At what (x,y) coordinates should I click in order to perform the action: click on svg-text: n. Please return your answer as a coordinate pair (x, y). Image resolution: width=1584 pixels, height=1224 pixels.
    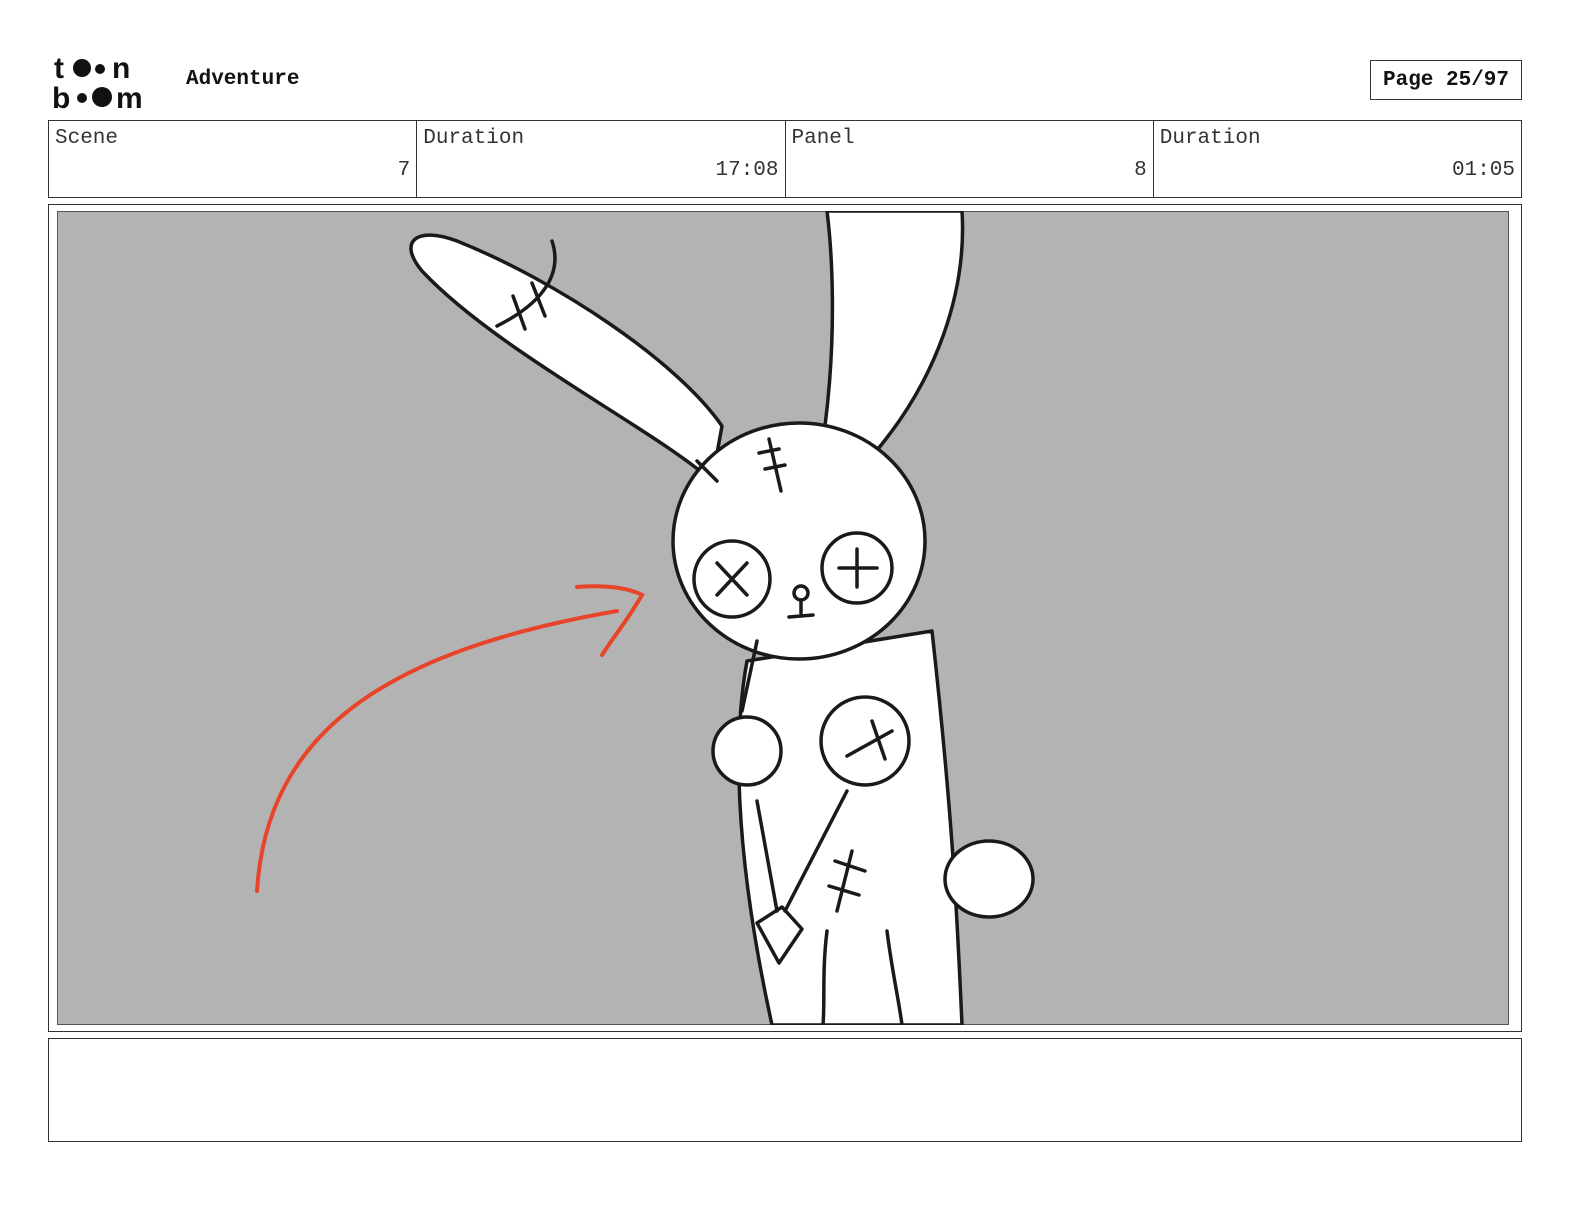
    Looking at the image, I should click on (121, 68).